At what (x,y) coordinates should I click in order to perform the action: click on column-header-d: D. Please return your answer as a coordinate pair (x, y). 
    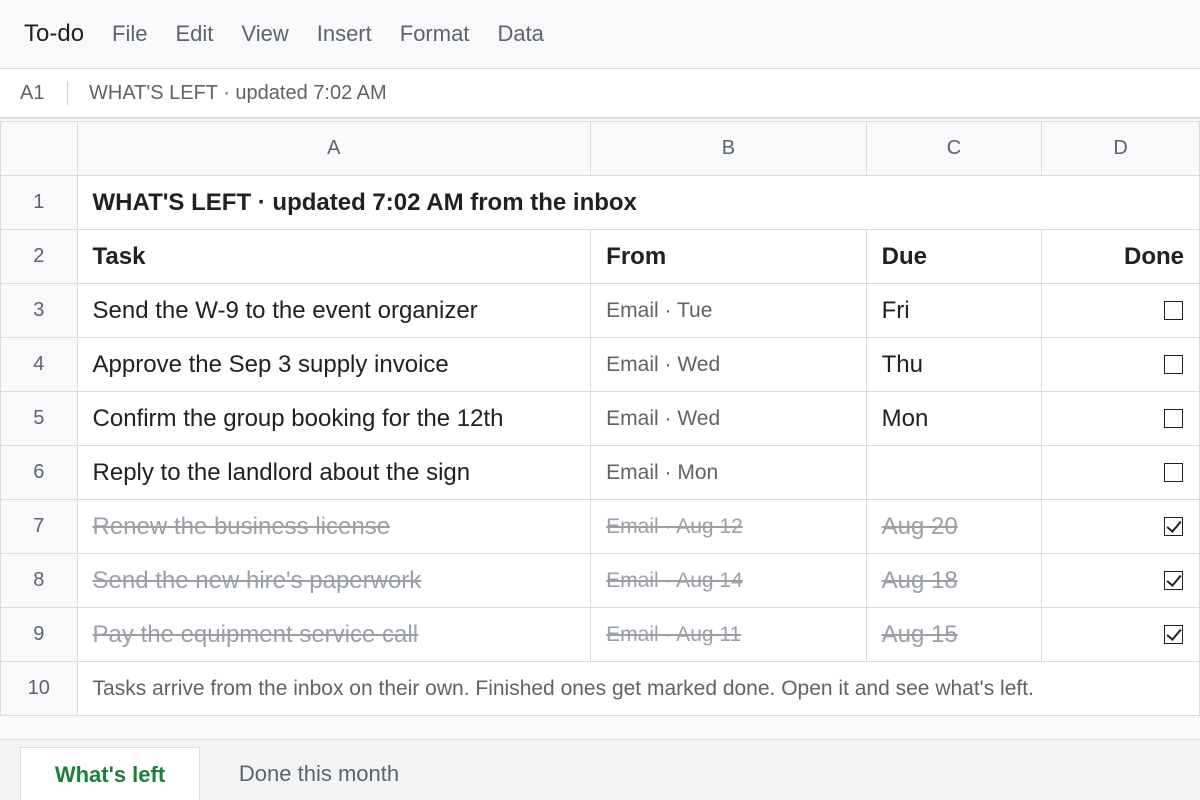
    Looking at the image, I should click on (1120, 148).